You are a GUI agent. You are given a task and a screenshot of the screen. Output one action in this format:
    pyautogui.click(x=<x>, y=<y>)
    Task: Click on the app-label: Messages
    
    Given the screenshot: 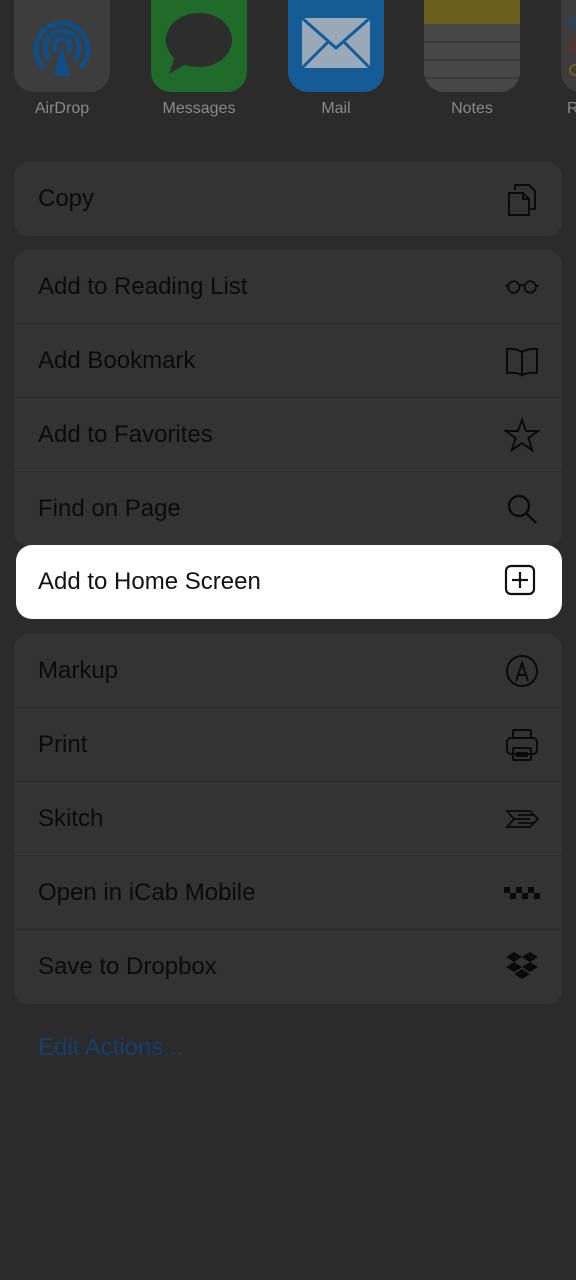 What is the action you would take?
    pyautogui.click(x=199, y=108)
    